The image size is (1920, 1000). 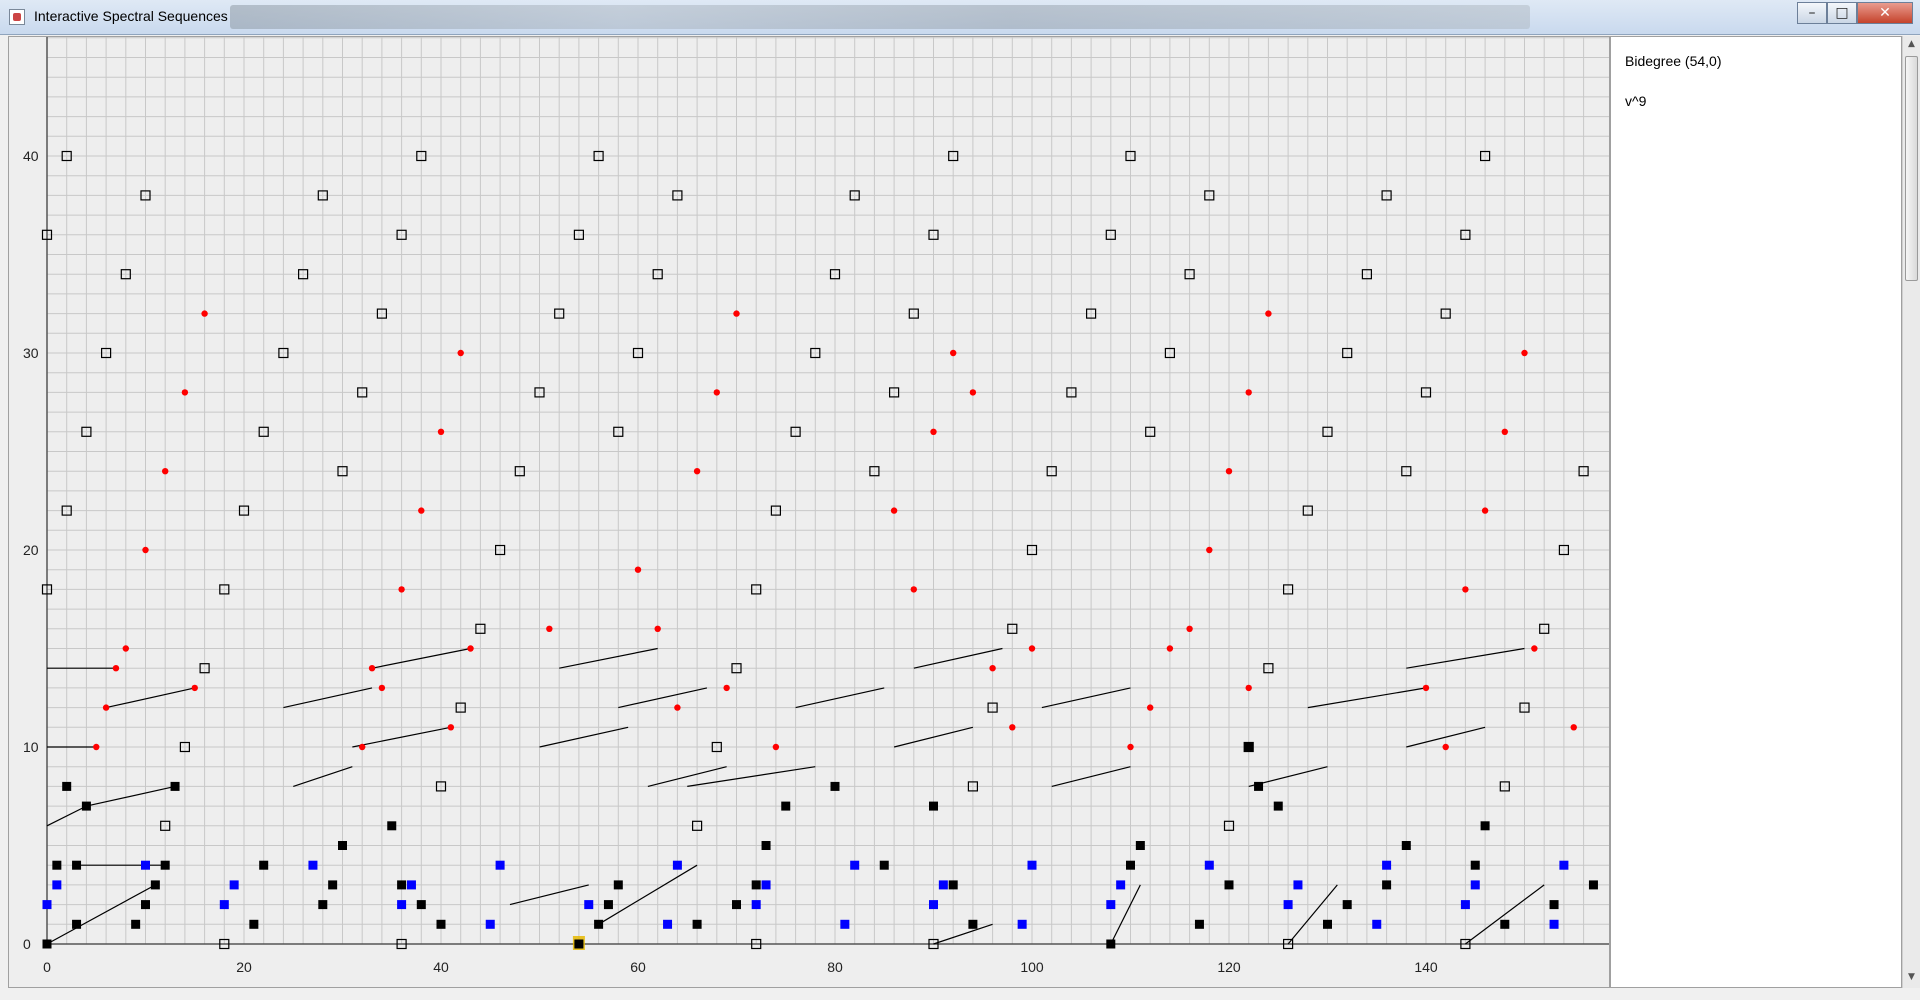 I want to click on x-tick-label: 120, so click(x=1229, y=967).